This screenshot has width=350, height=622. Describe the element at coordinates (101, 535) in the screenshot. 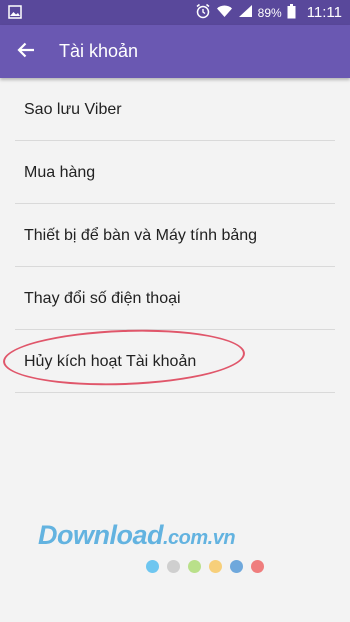

I see `watermark-brand: Download` at that location.